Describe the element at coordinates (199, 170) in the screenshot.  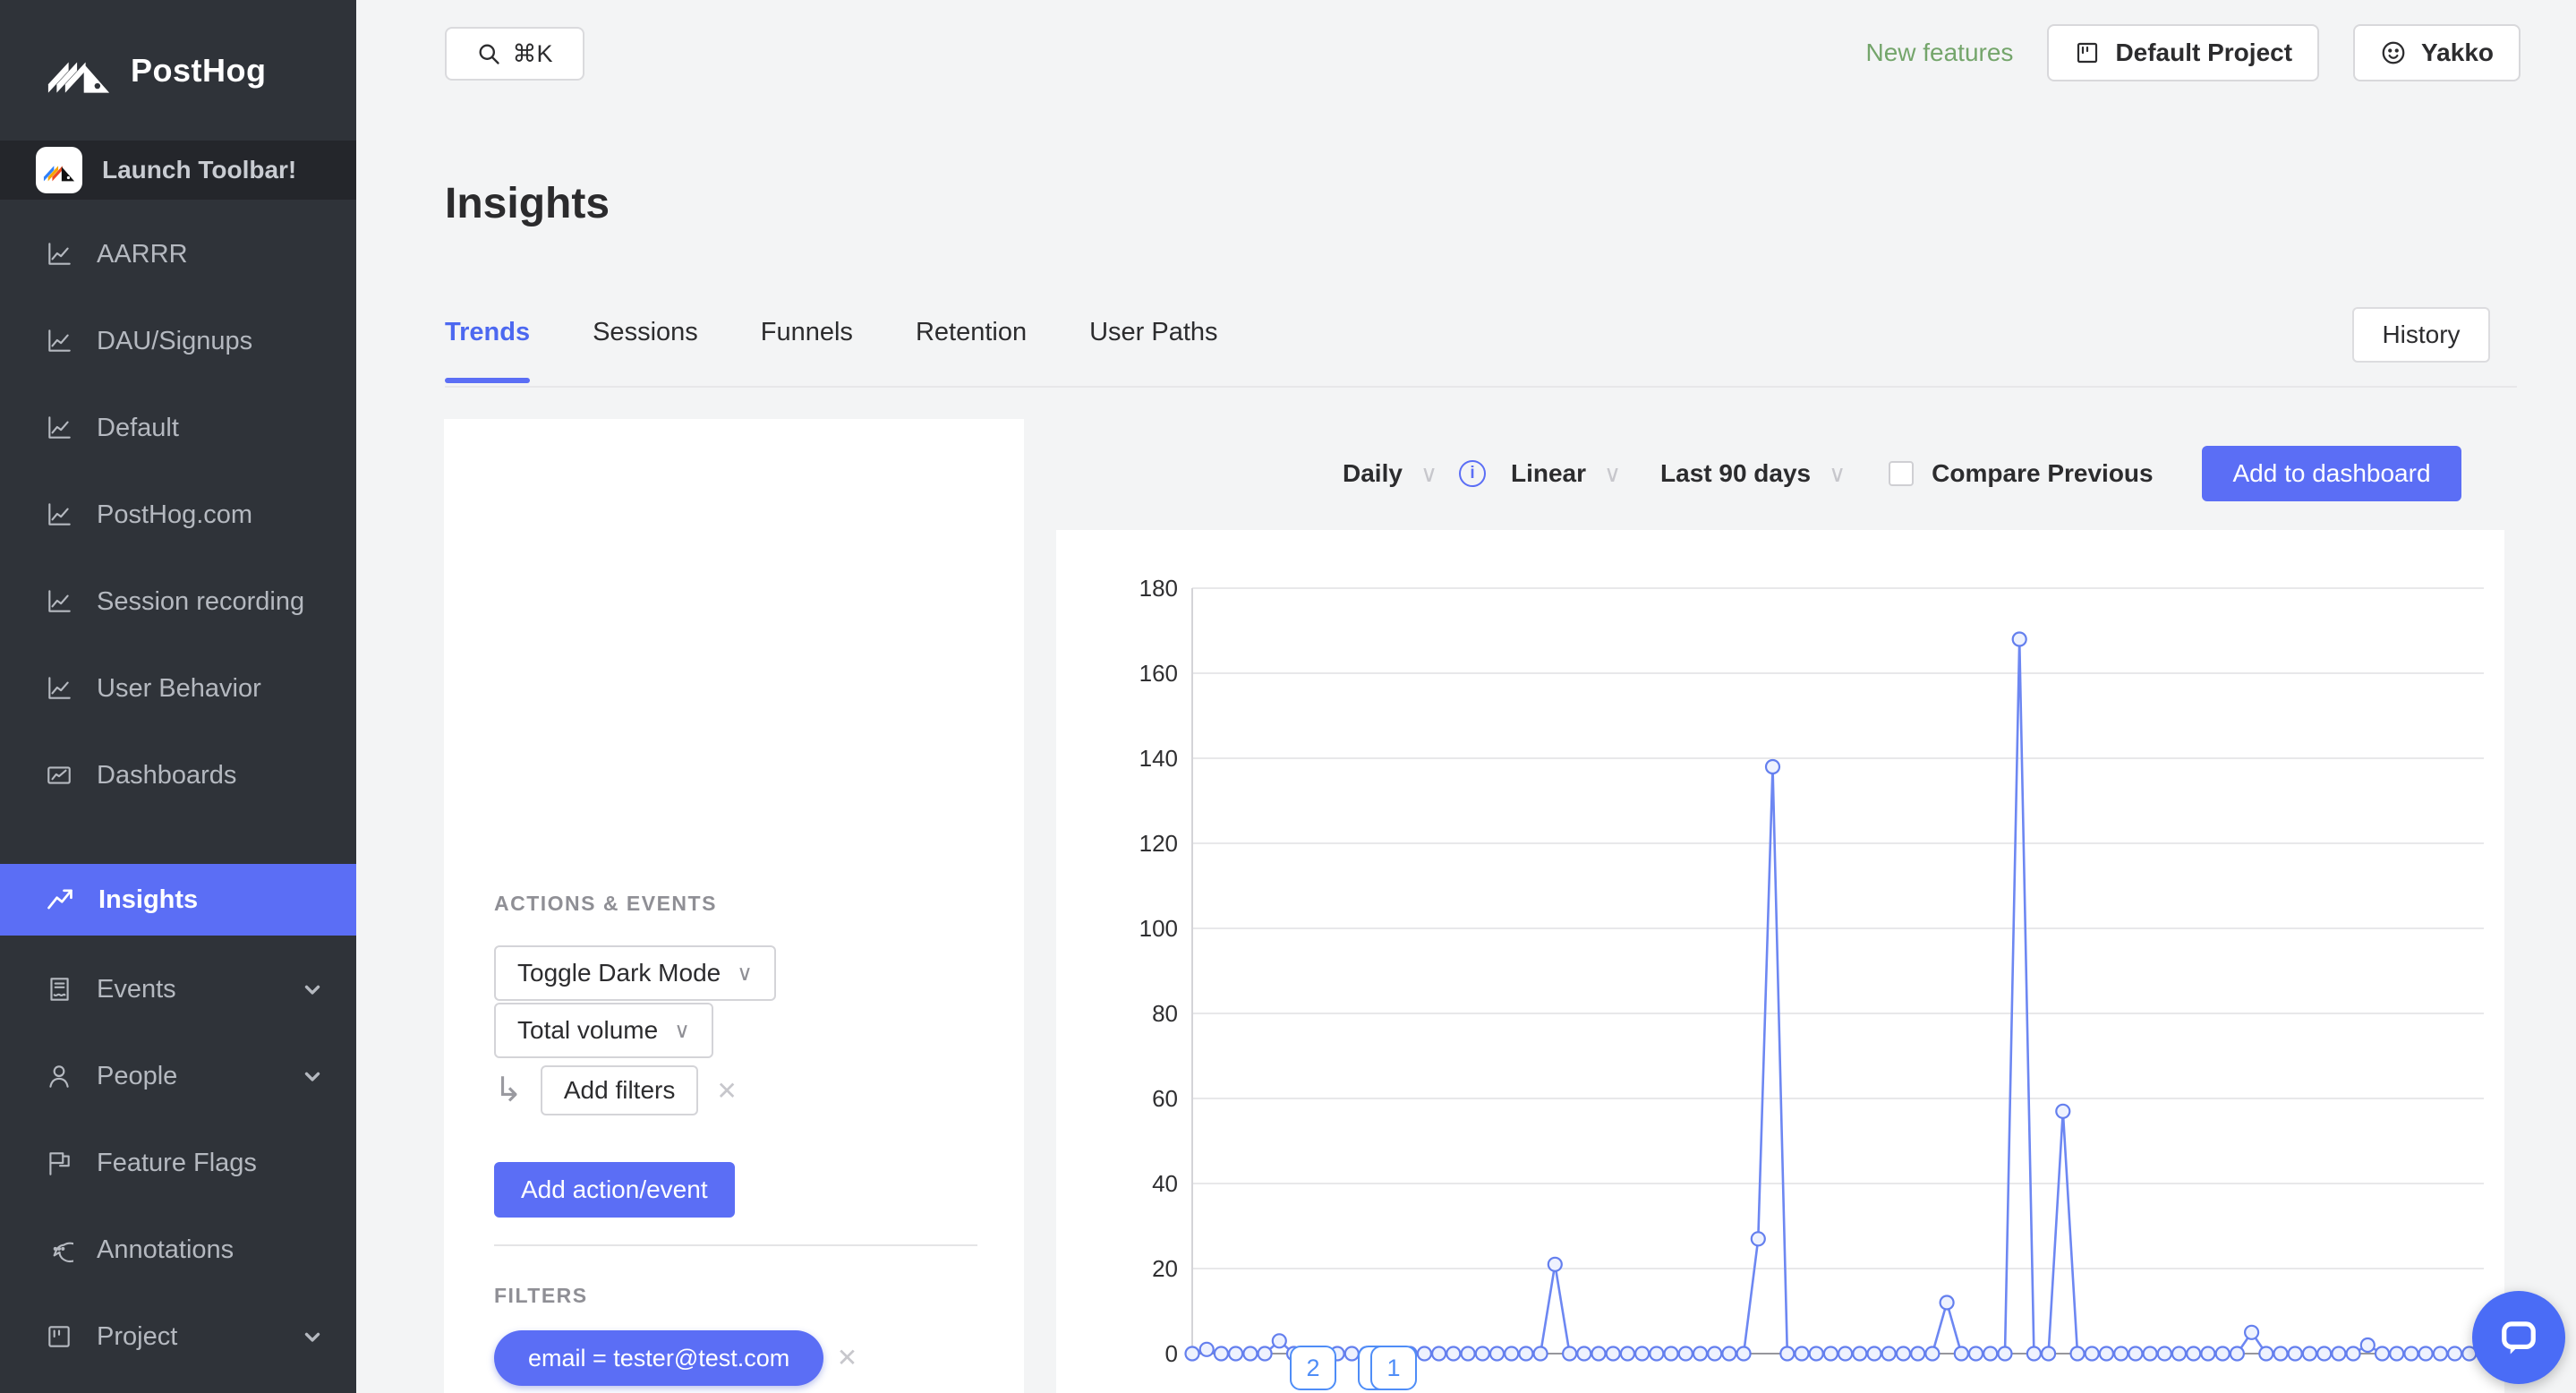
I see `launch-toolbar-label: Launch Toolbar!` at that location.